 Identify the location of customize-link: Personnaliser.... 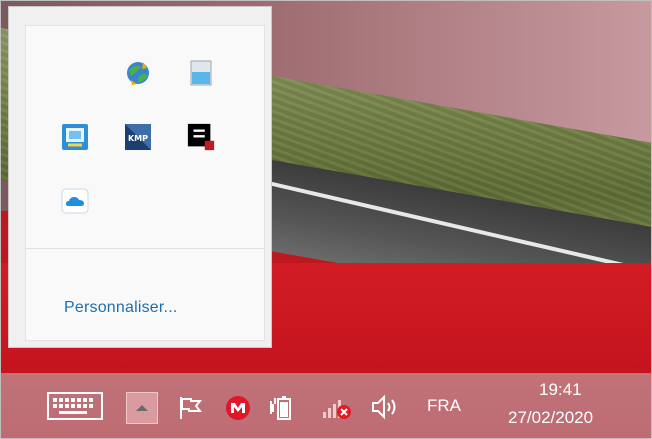
(120, 308).